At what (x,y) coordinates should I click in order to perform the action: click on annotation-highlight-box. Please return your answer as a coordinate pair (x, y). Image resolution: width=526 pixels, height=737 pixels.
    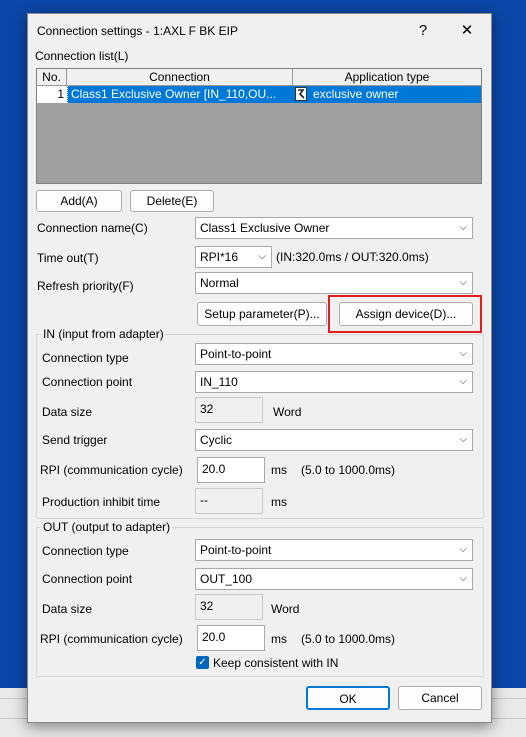
    Looking at the image, I should click on (405, 314).